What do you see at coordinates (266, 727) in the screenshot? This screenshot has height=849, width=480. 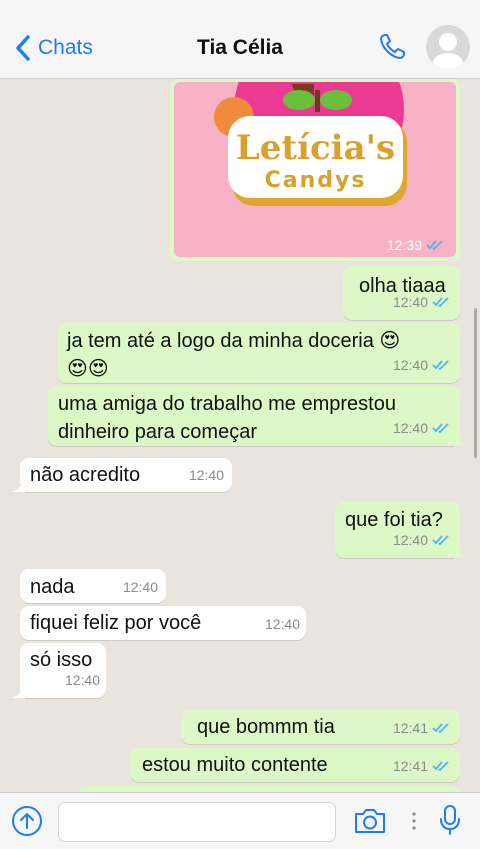 I see `message-text: que bommm tia` at bounding box center [266, 727].